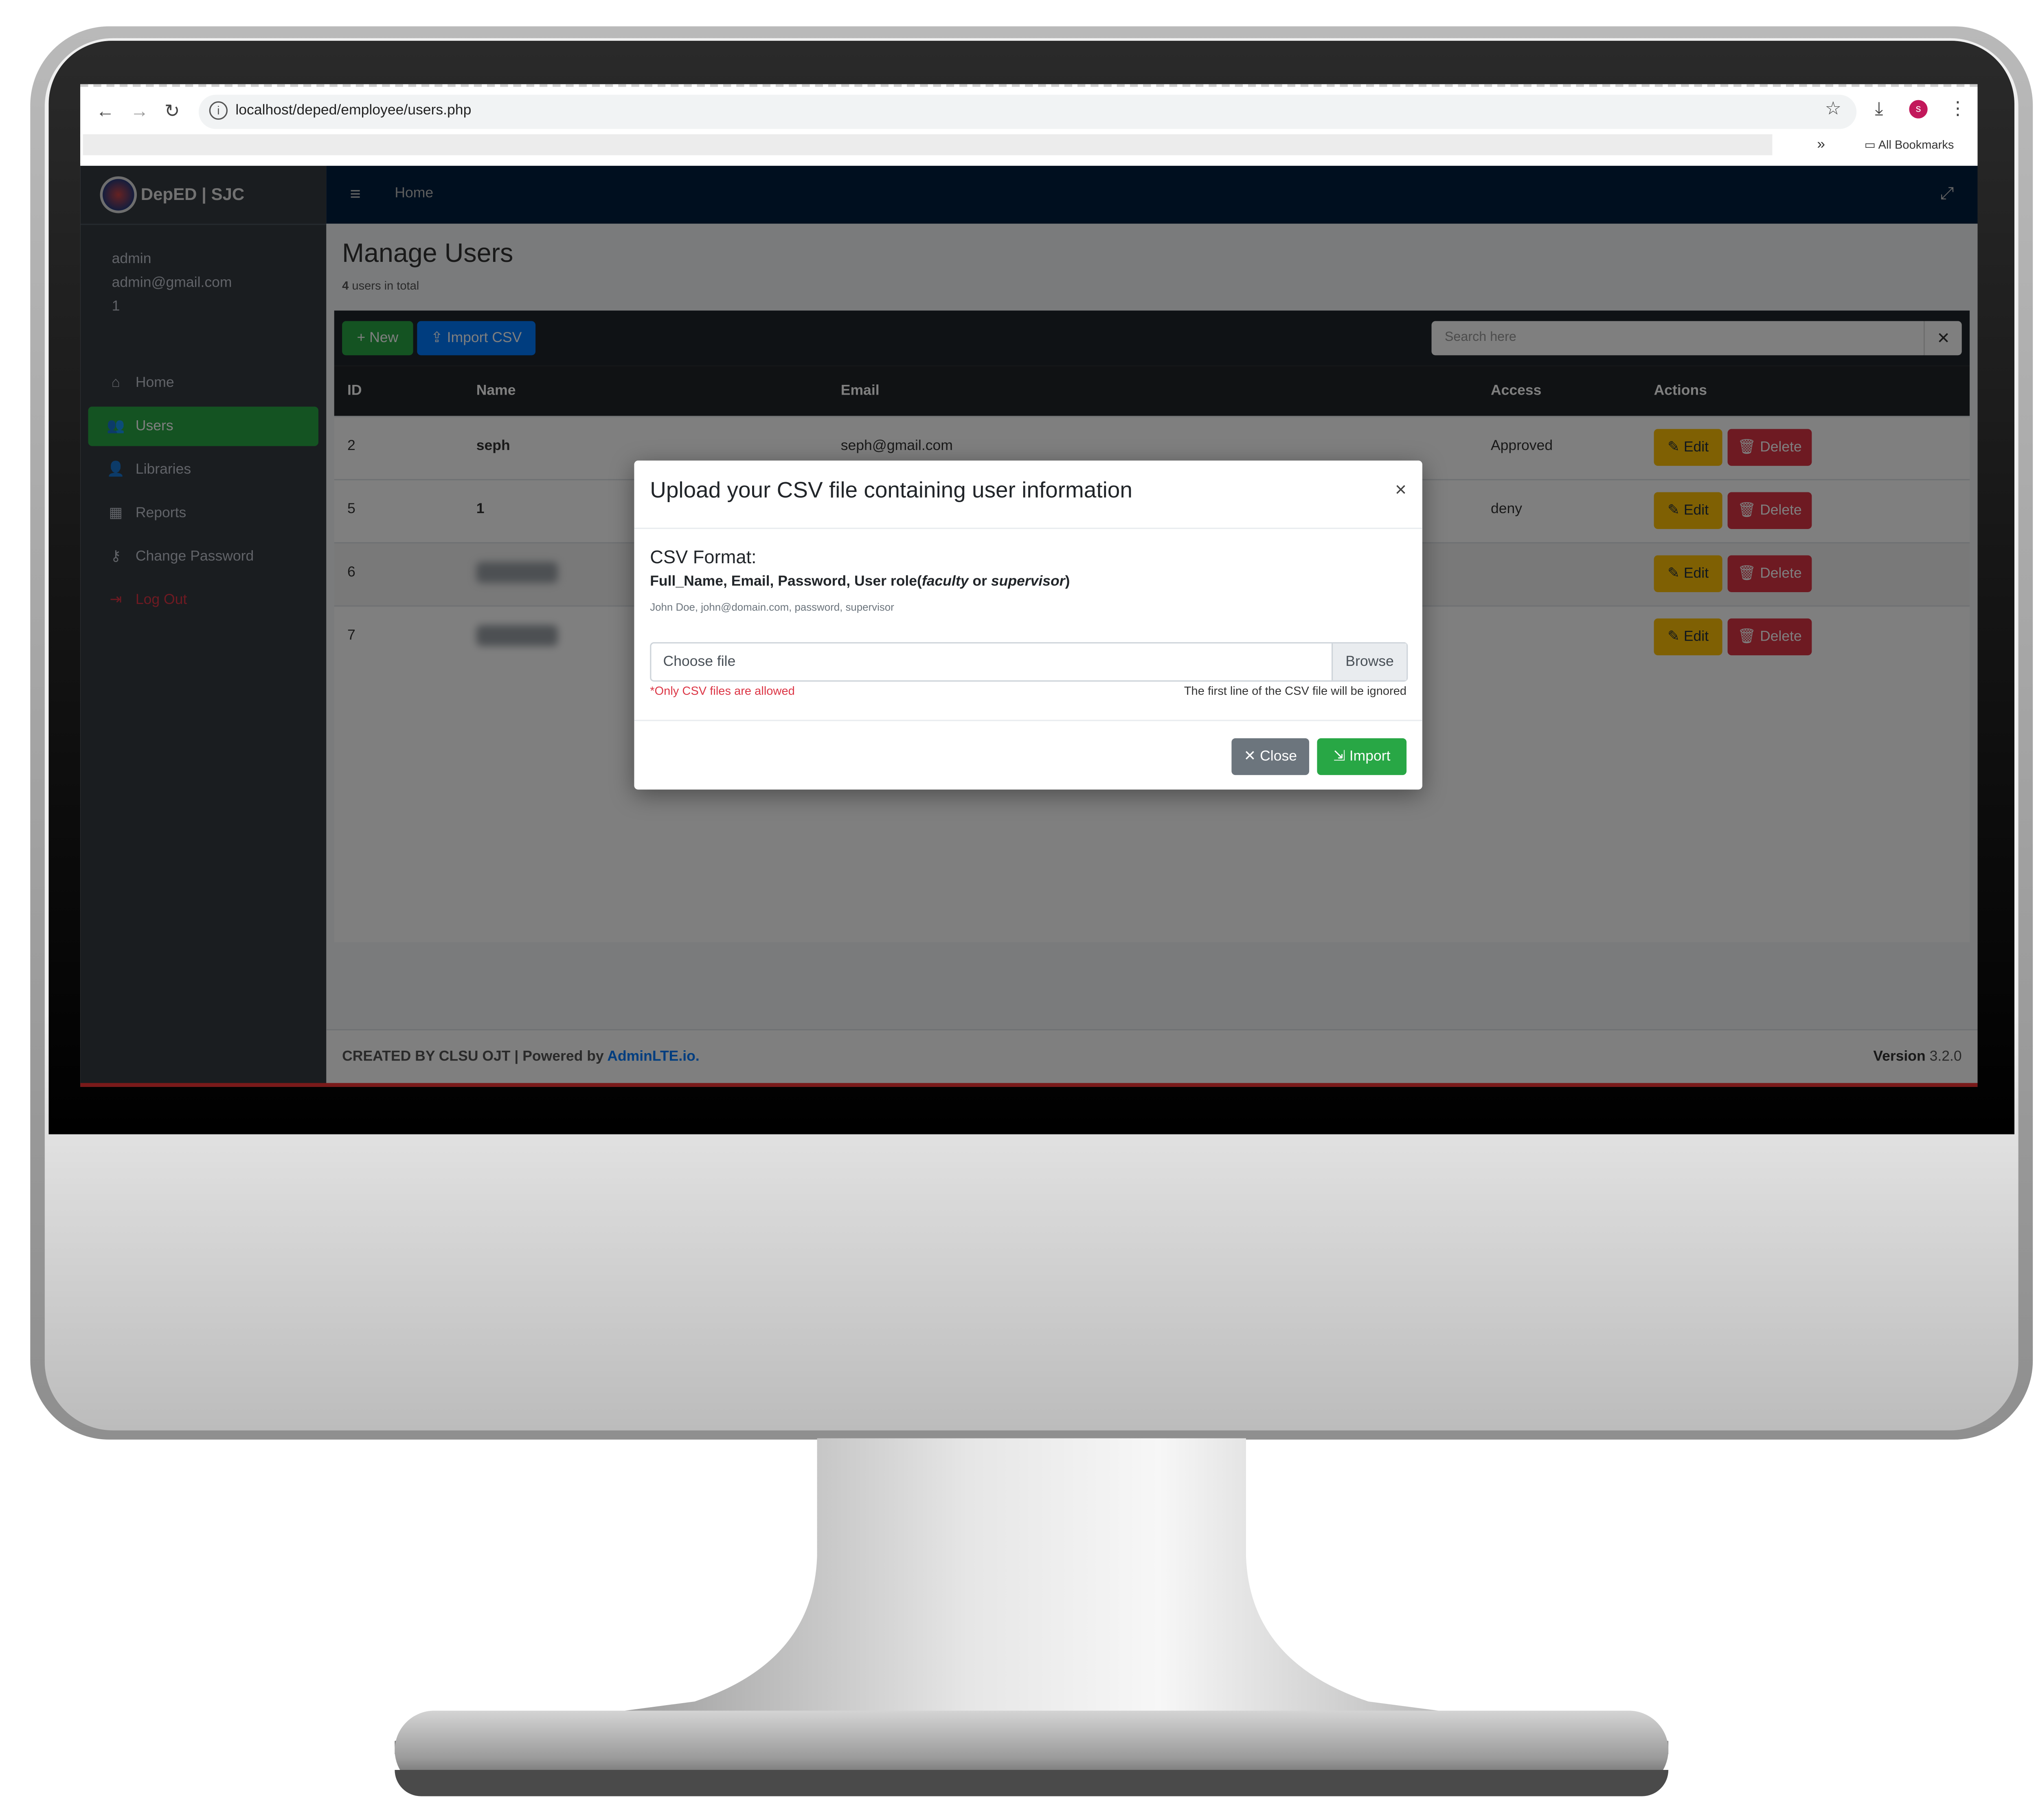 Image resolution: width=2036 pixels, height=1820 pixels. Describe the element at coordinates (1029, 1085) in the screenshot. I see `taskbar-edge` at that location.